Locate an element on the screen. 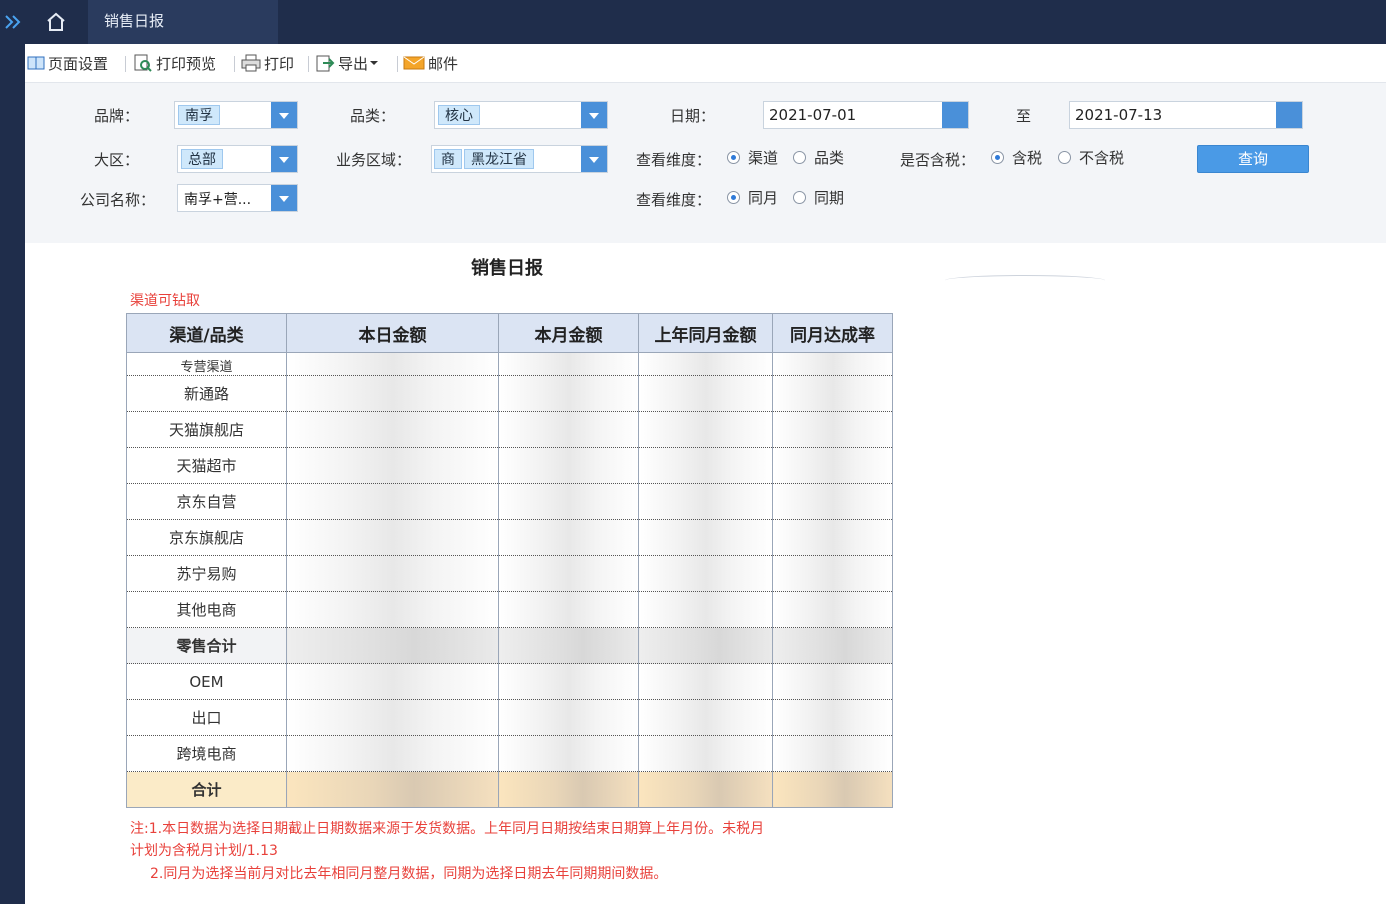  printer-icon is located at coordinates (251, 63).